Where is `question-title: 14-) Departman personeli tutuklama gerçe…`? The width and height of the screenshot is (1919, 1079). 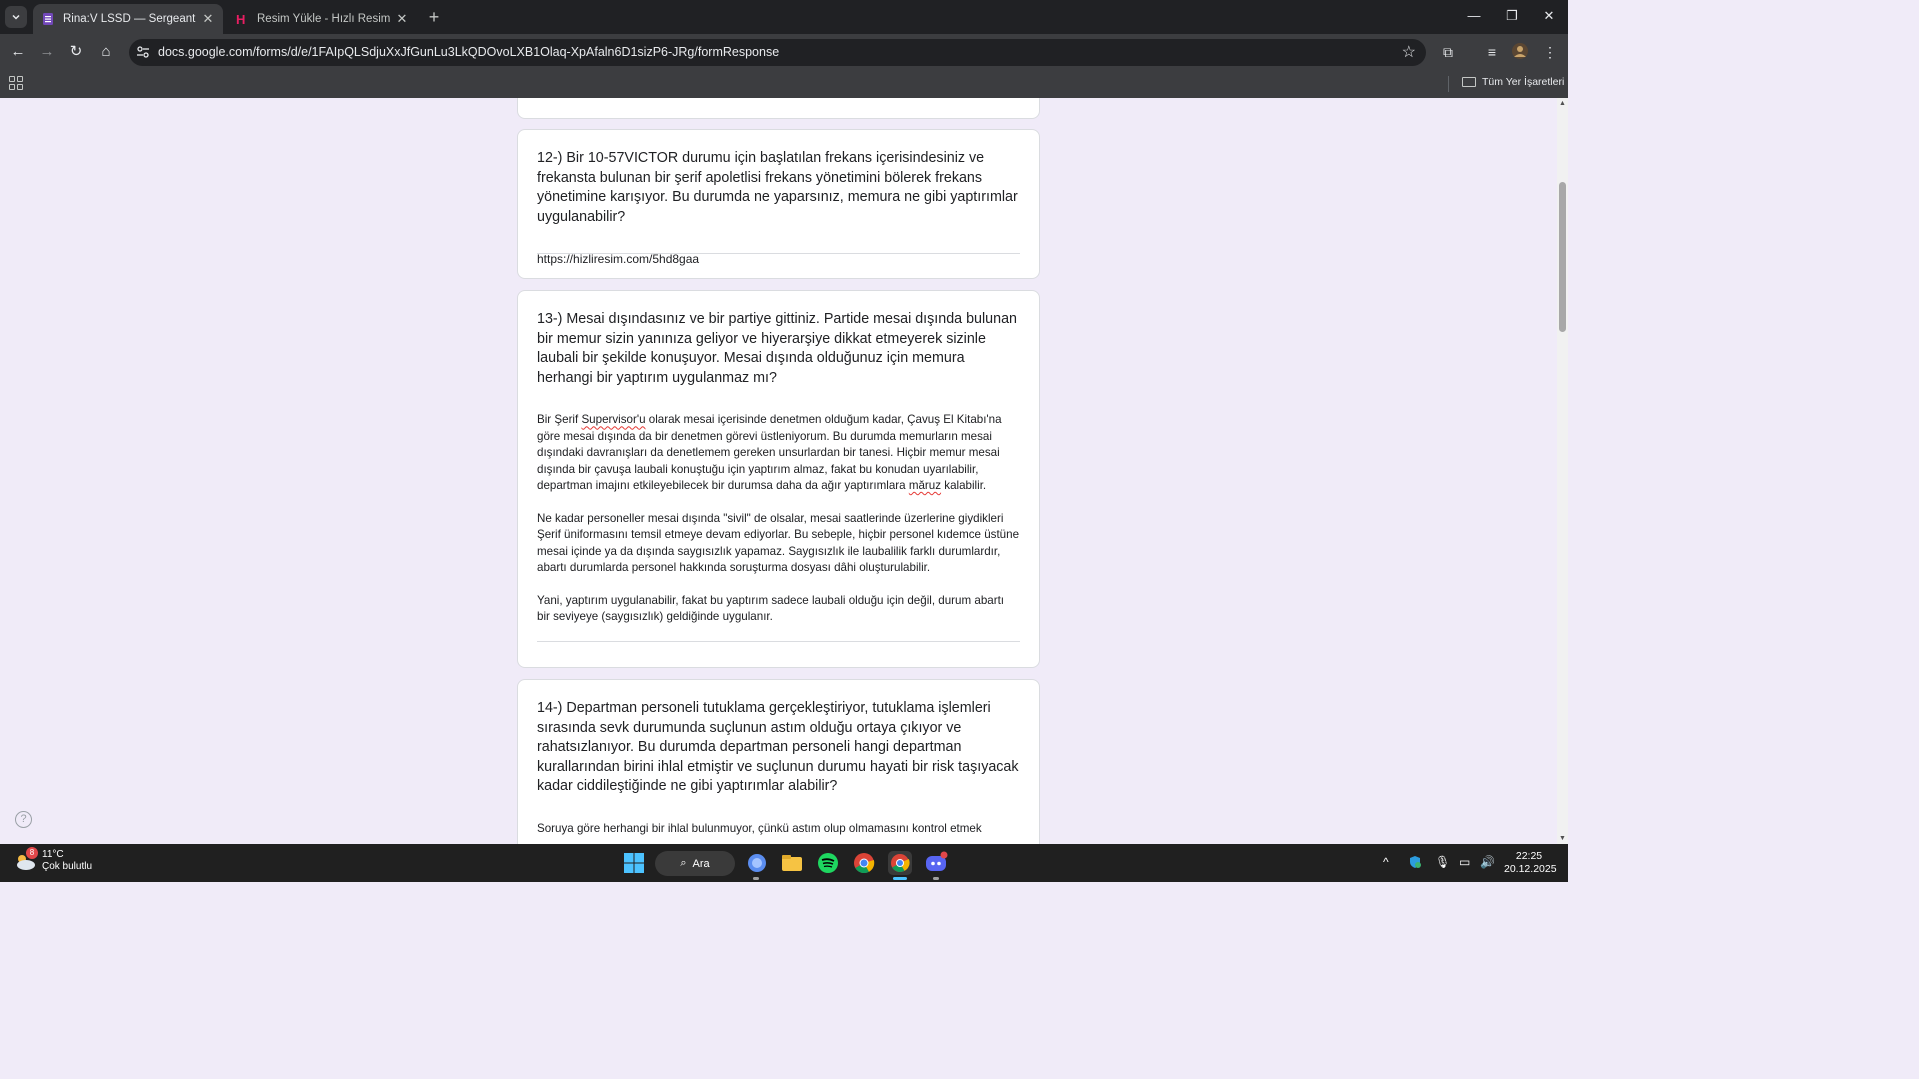
question-title: 14-) Departman personeli tutuklama gerçe… is located at coordinates (778, 747).